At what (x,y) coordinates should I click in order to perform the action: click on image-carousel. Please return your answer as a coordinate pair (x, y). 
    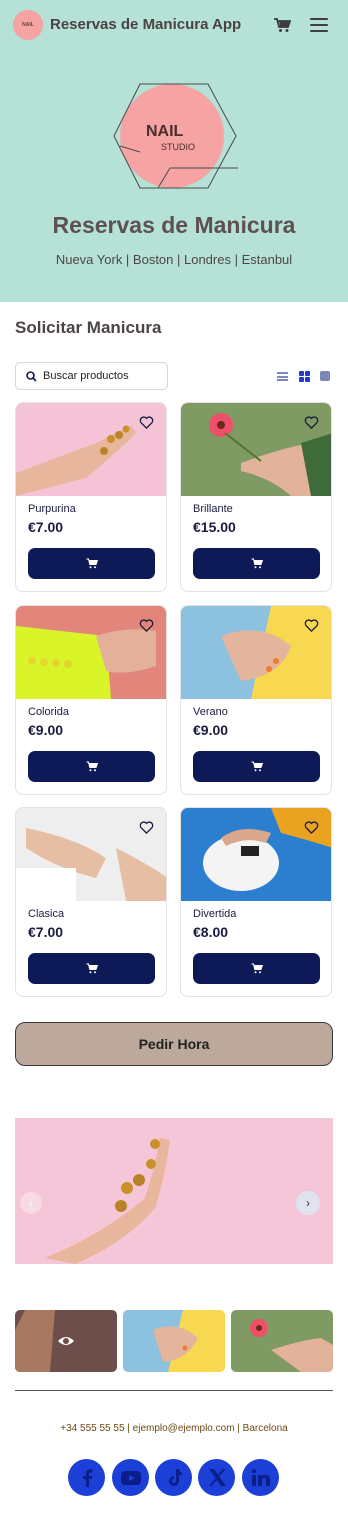
    Looking at the image, I should click on (174, 1191).